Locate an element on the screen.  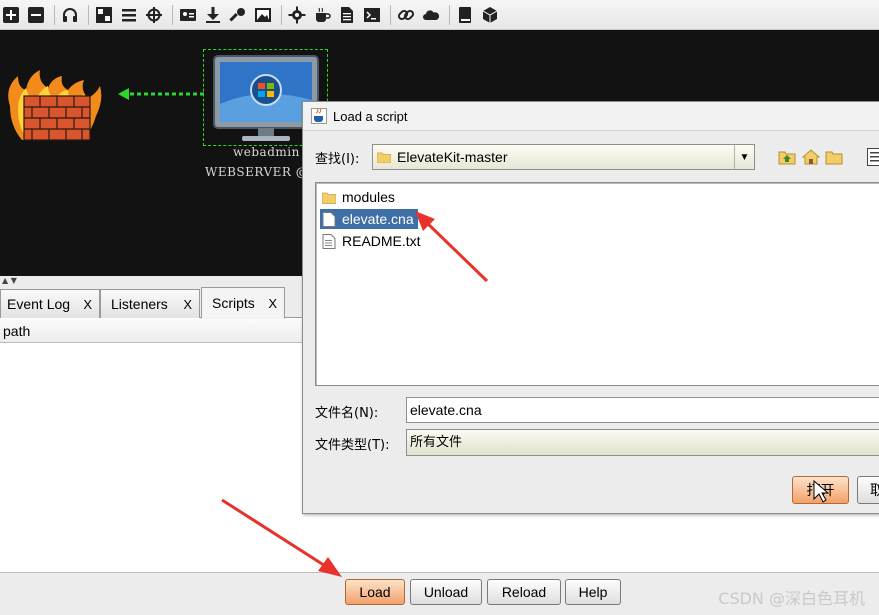
dialog-title: Load a script is located at coordinates (370, 116).